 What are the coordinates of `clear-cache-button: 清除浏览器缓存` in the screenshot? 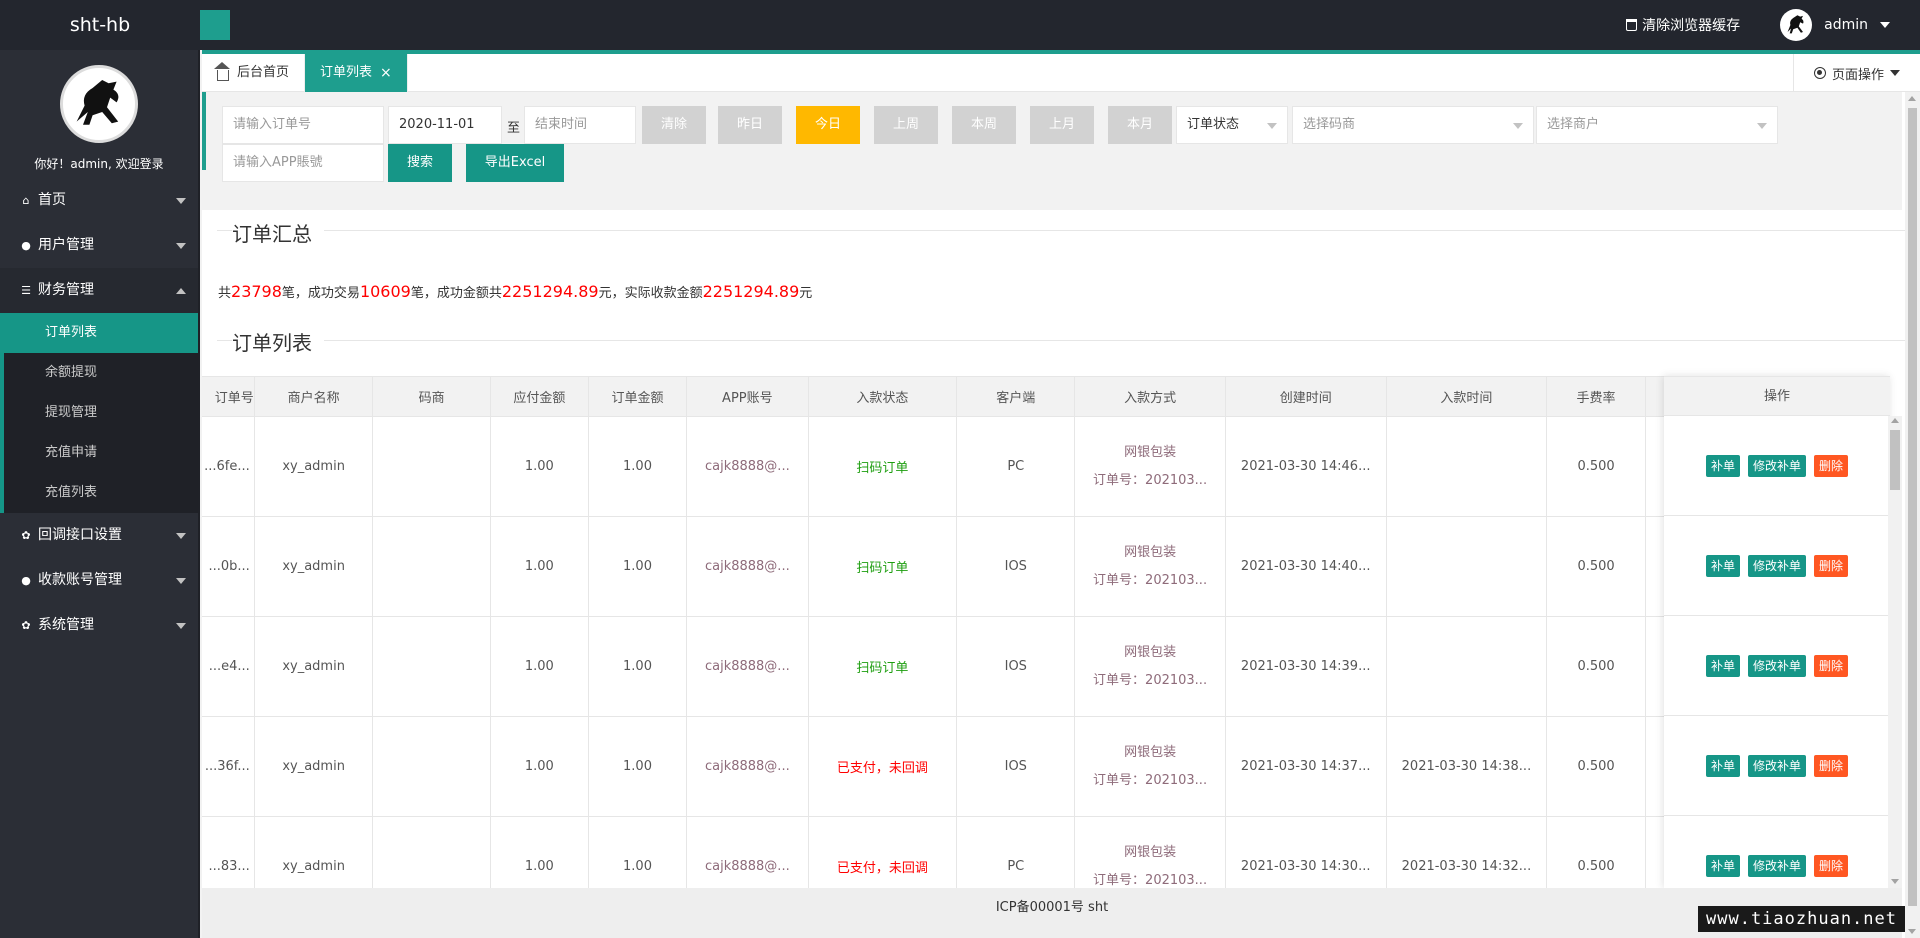 It's located at (1683, 25).